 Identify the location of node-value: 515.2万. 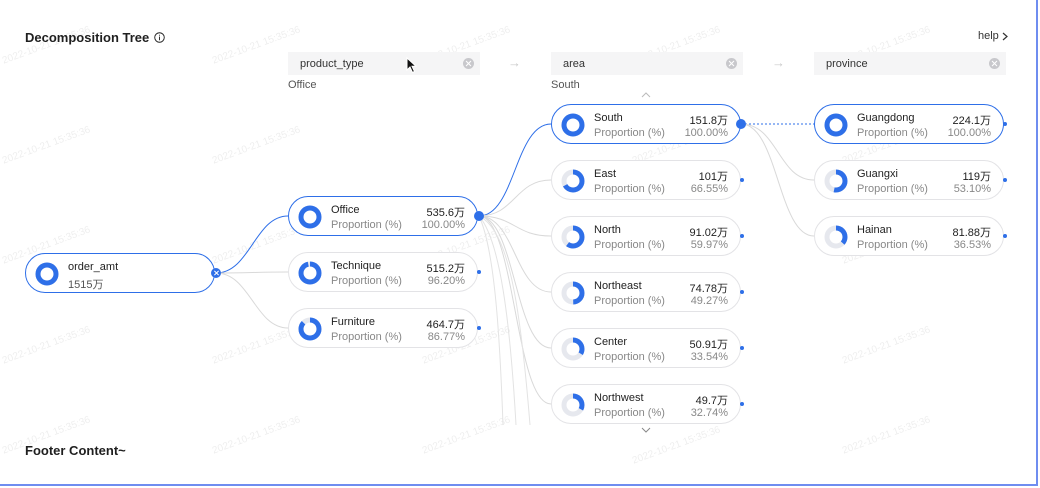
(445, 269).